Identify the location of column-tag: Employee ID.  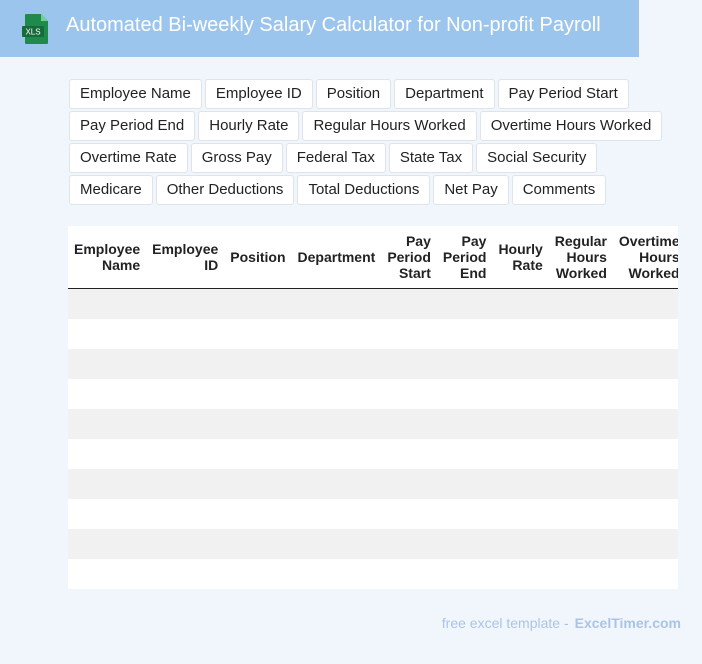
(258, 94).